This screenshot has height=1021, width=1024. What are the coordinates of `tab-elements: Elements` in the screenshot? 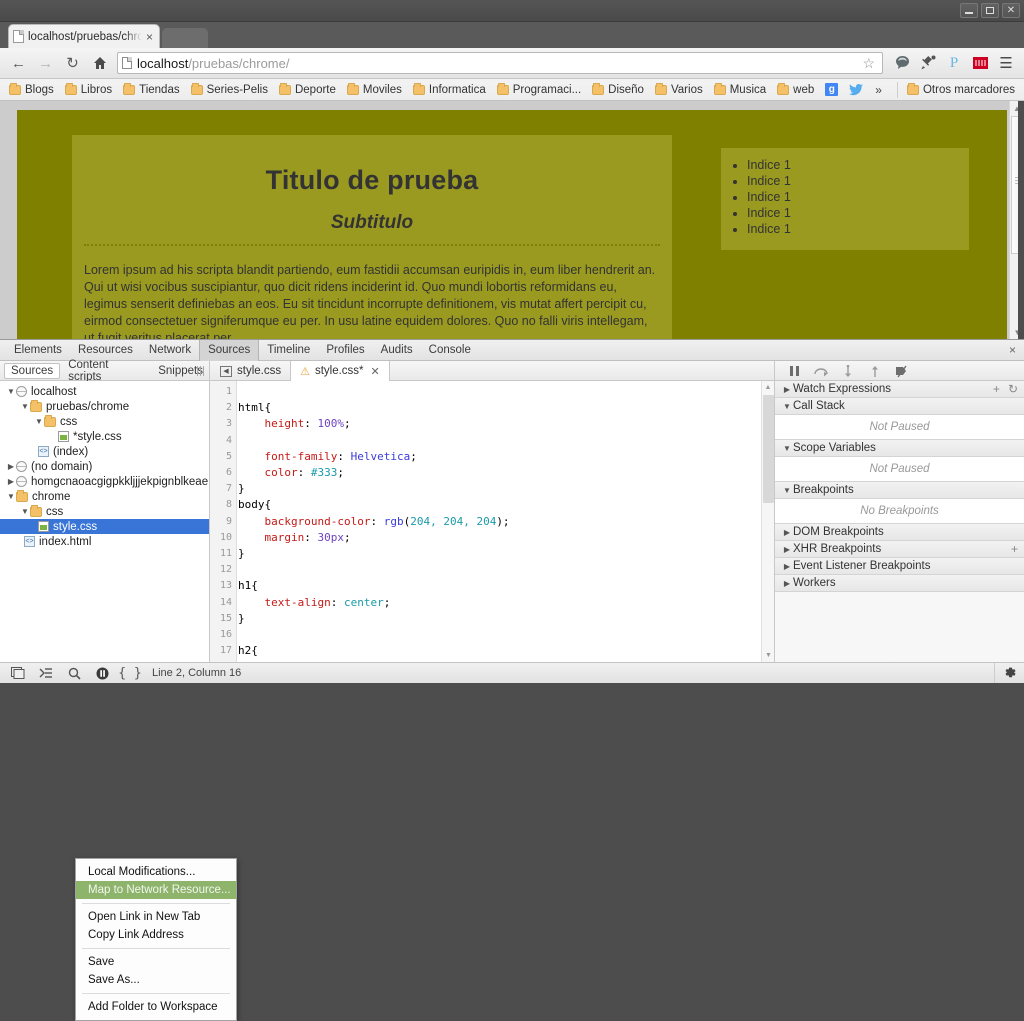 It's located at (38, 350).